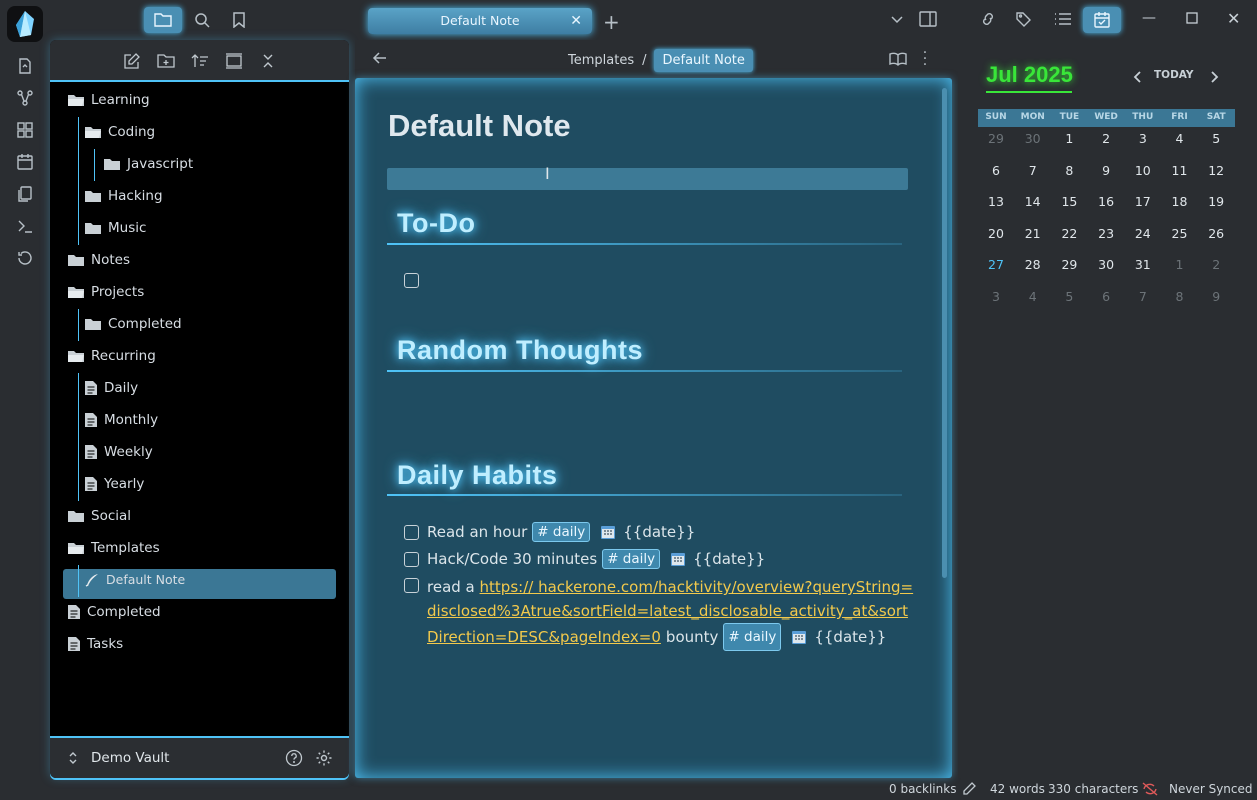  What do you see at coordinates (1069, 170) in the screenshot?
I see `calendar-day: 8` at bounding box center [1069, 170].